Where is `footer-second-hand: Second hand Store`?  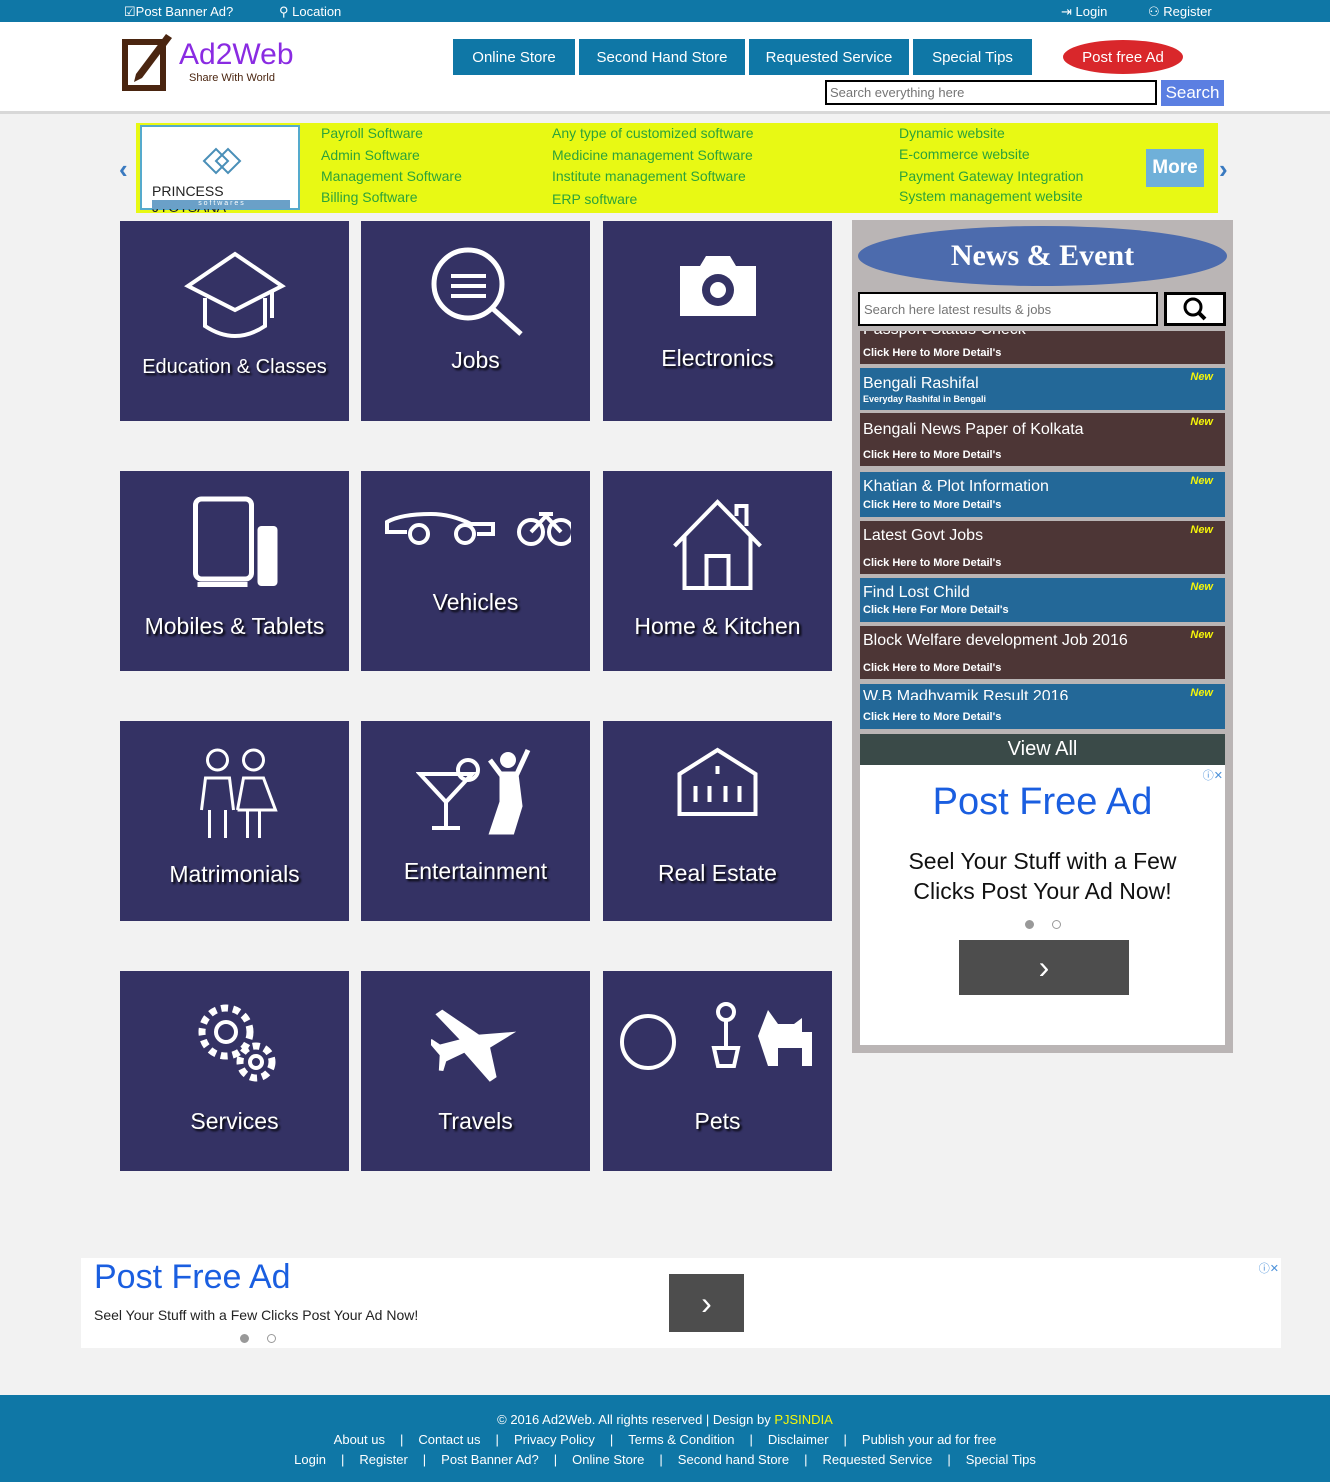 footer-second-hand: Second hand Store is located at coordinates (733, 1459).